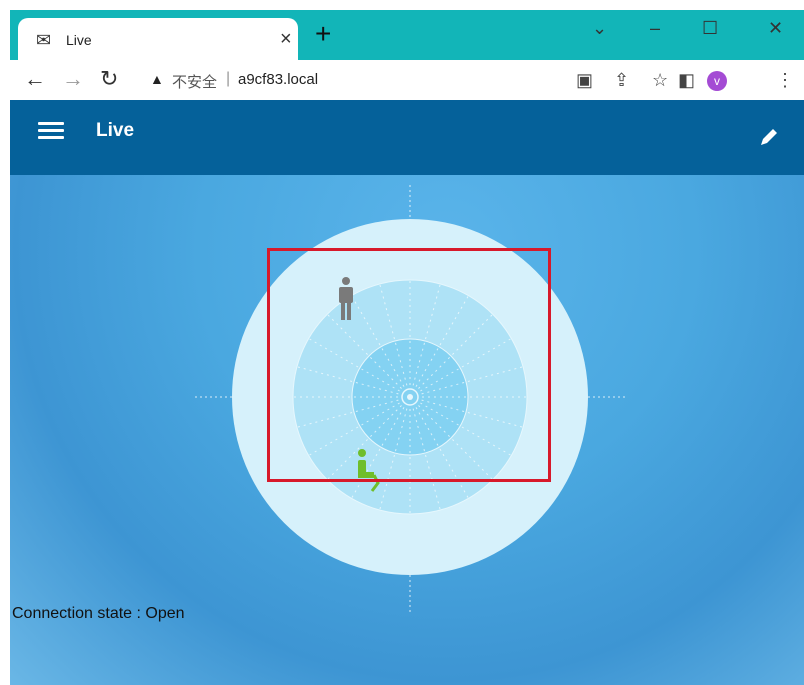 Image resolution: width=804 pixels, height=685 pixels. I want to click on reload-icon: ↻, so click(109, 79).